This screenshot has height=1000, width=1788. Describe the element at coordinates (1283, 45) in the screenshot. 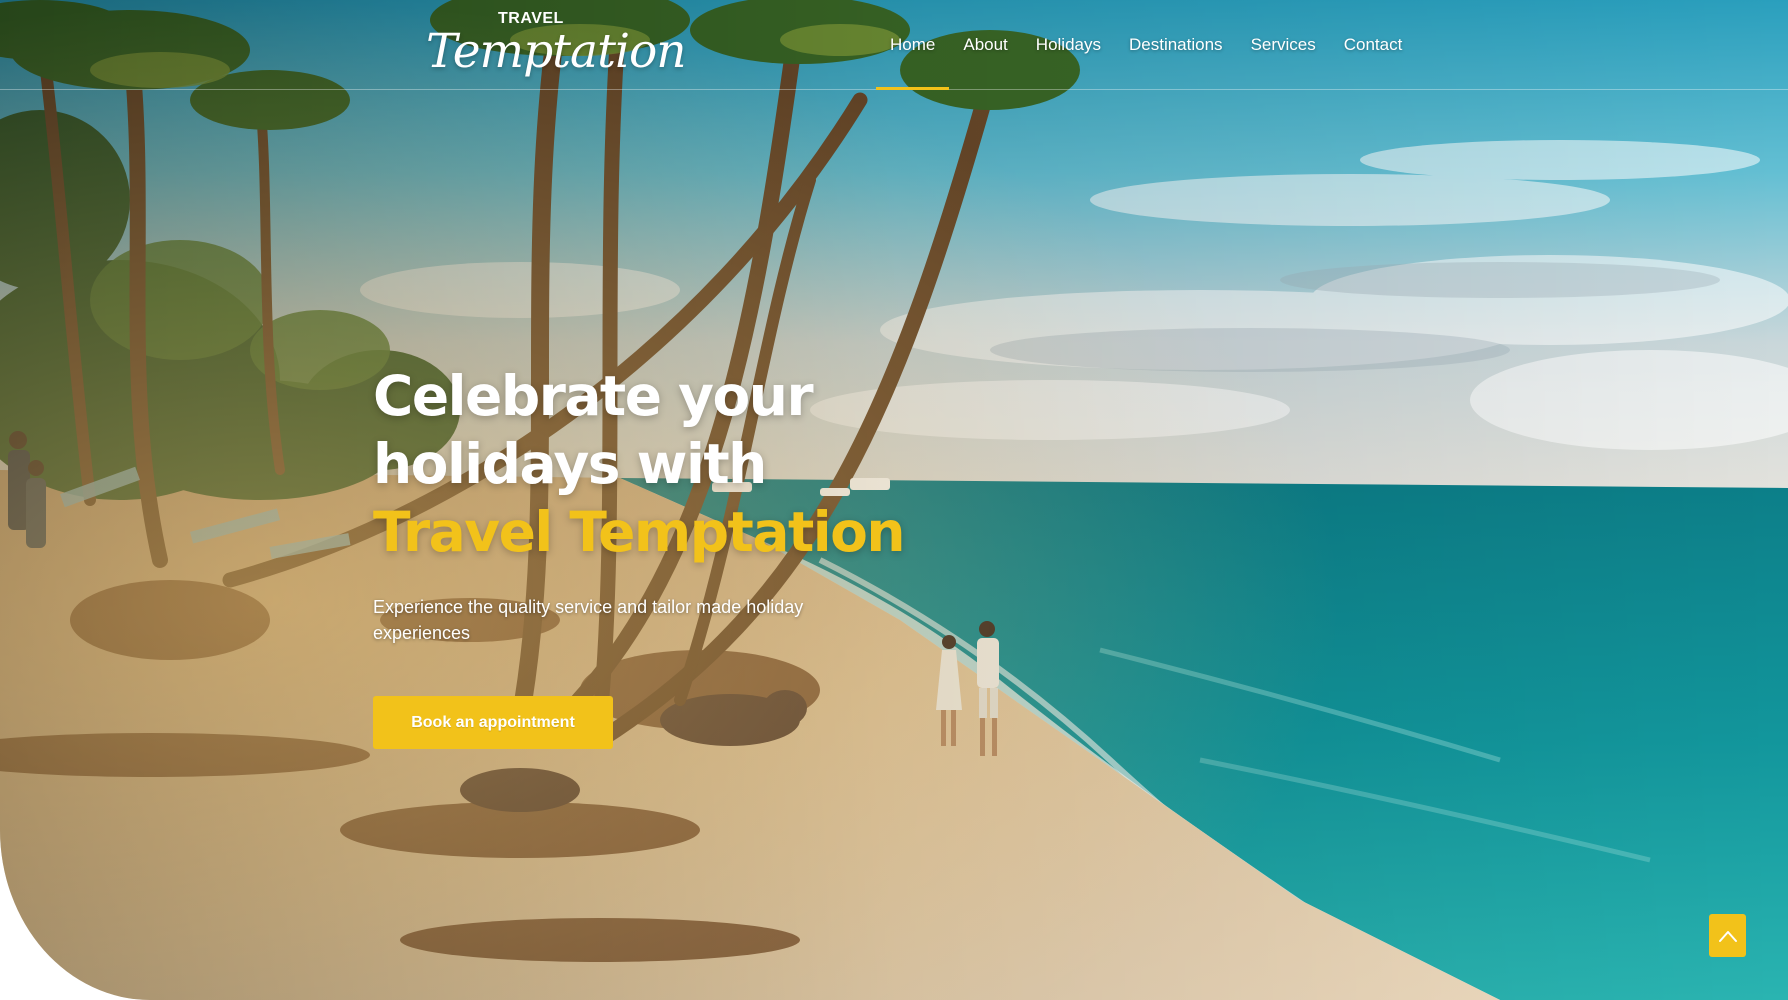

I see `nav-item-services: Services` at that location.